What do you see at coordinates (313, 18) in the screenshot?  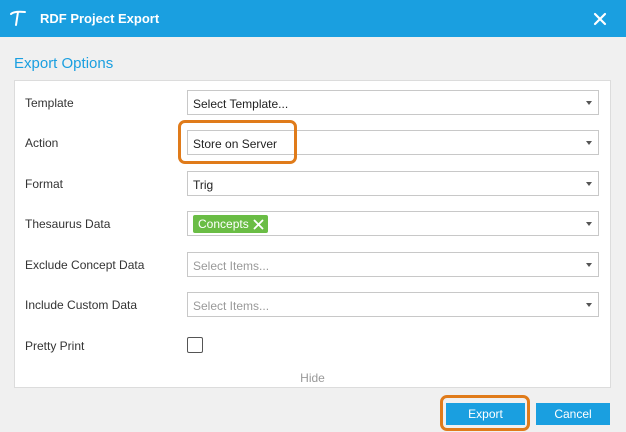 I see `dialog-titlebar: RDF Project Export` at bounding box center [313, 18].